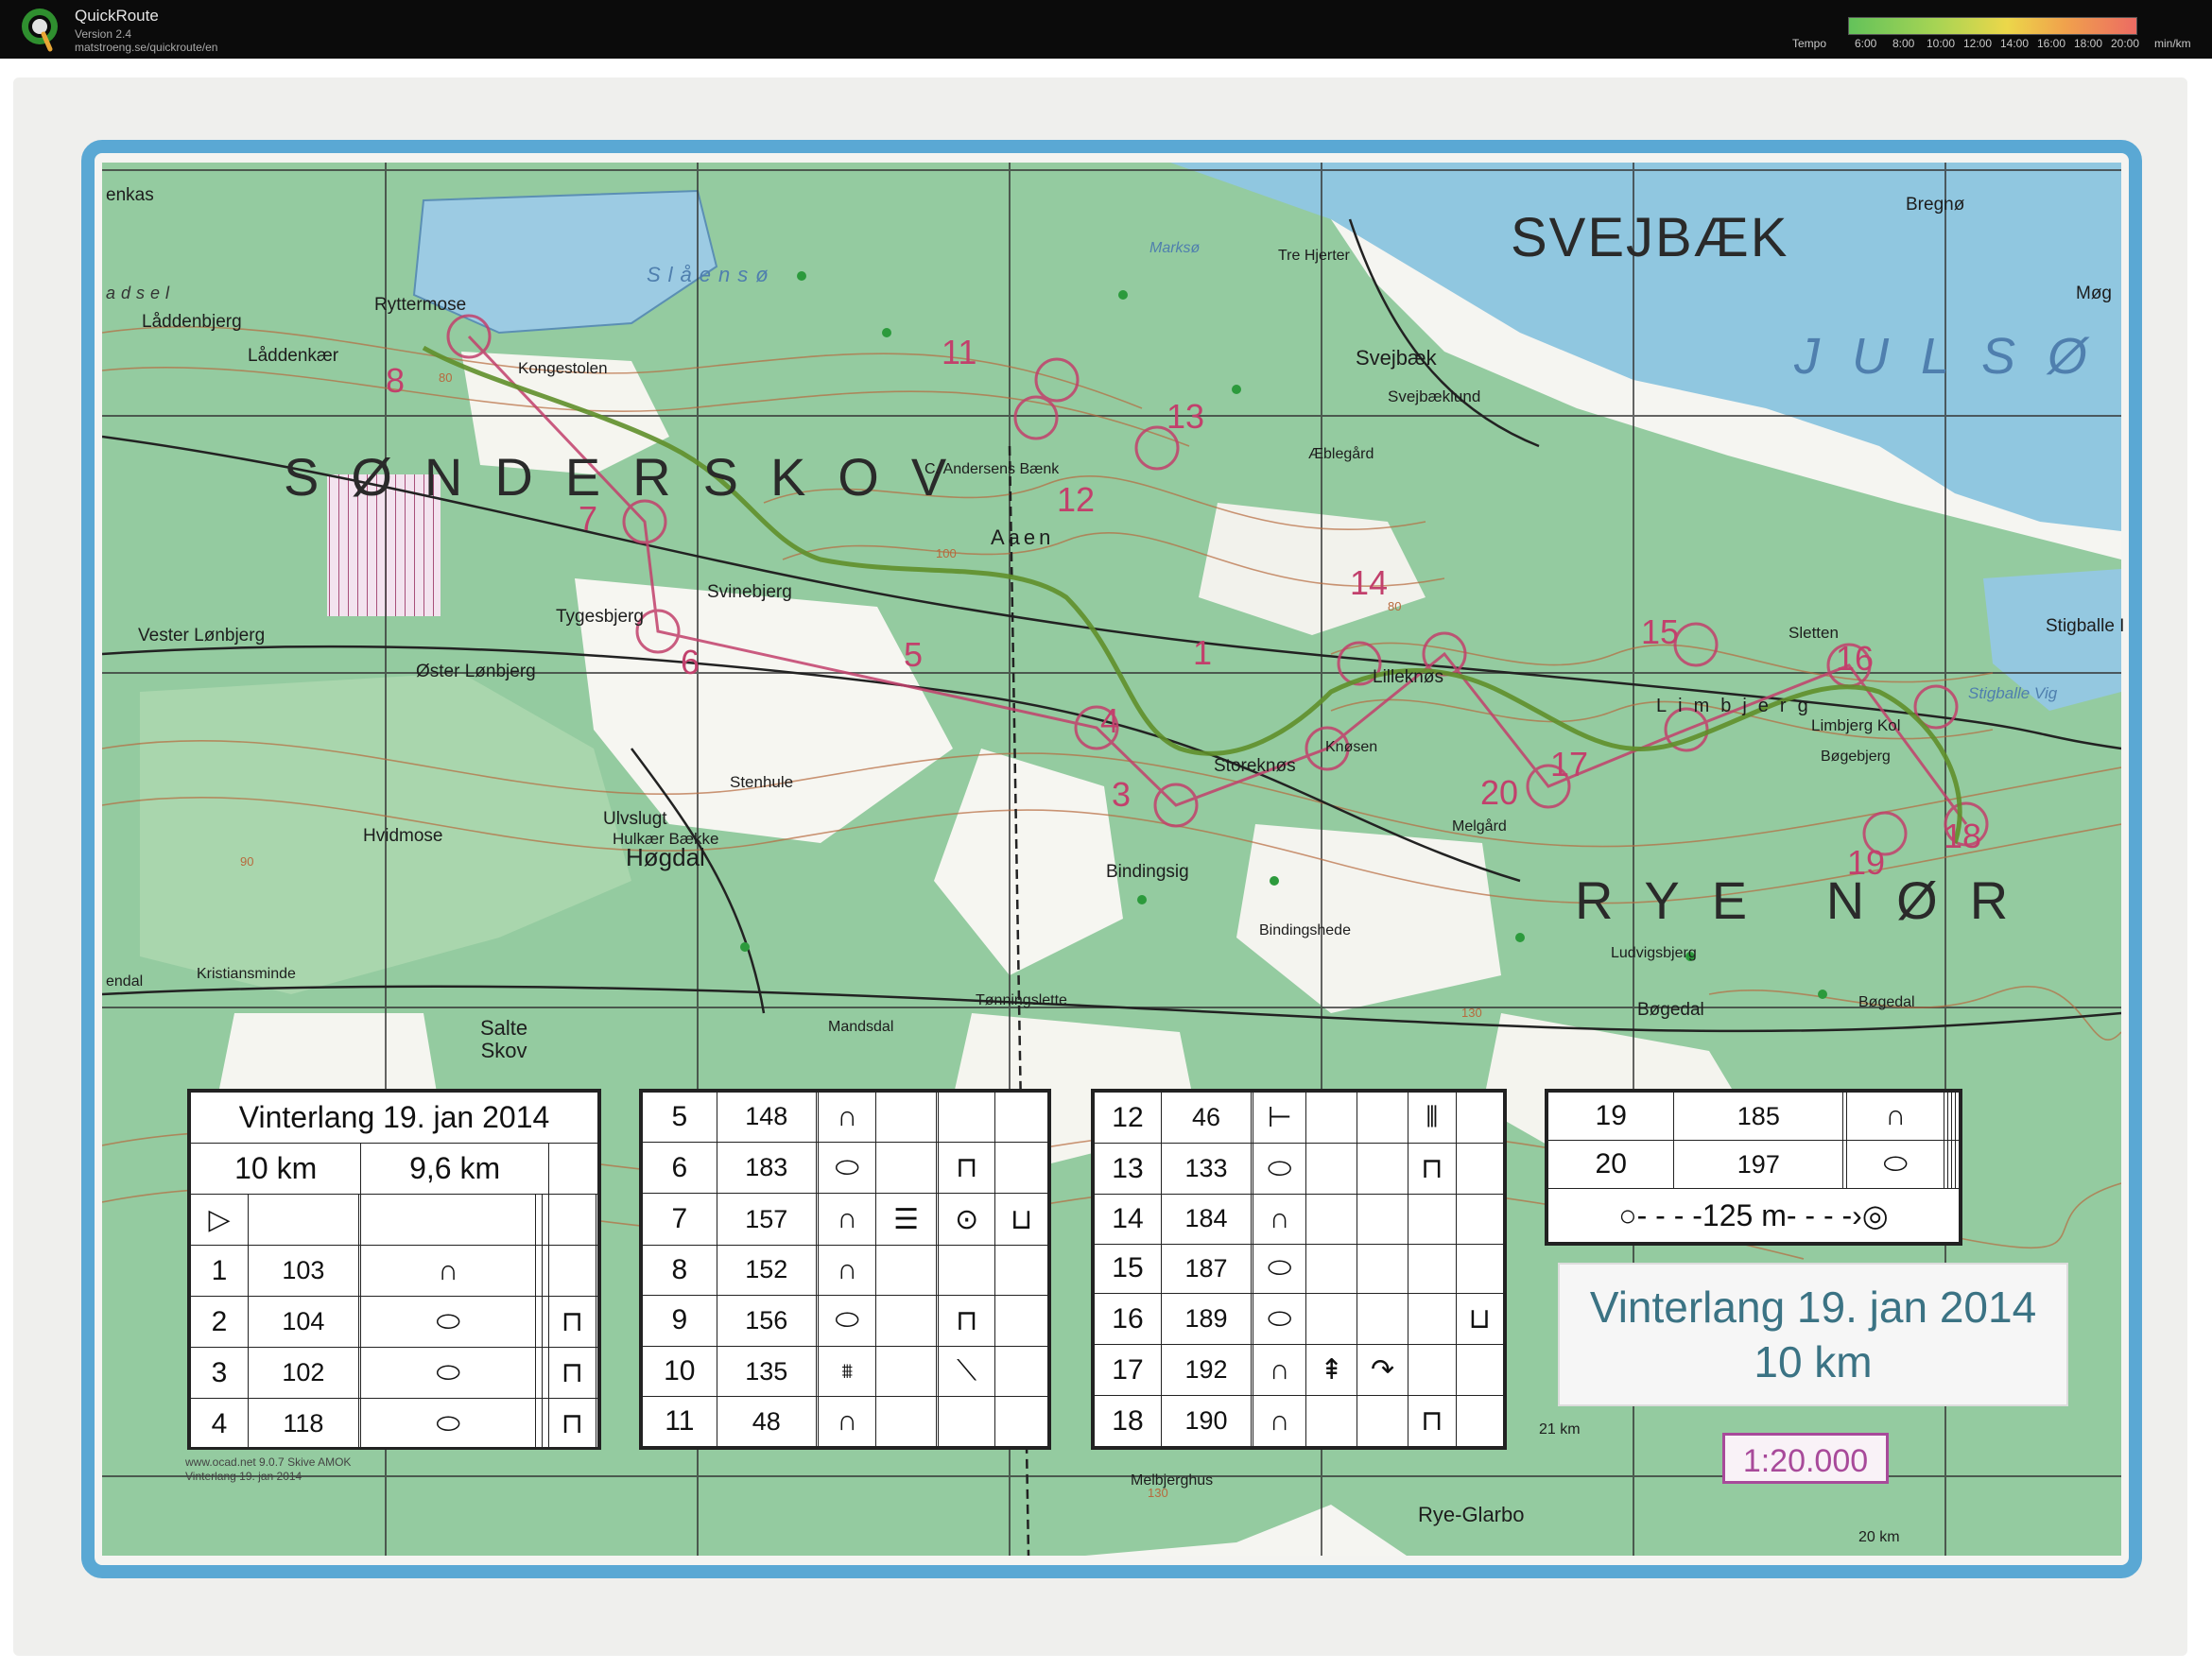 Image resolution: width=2212 pixels, height=1670 pixels. What do you see at coordinates (1128, 1269) in the screenshot?
I see `control-seq: 15` at bounding box center [1128, 1269].